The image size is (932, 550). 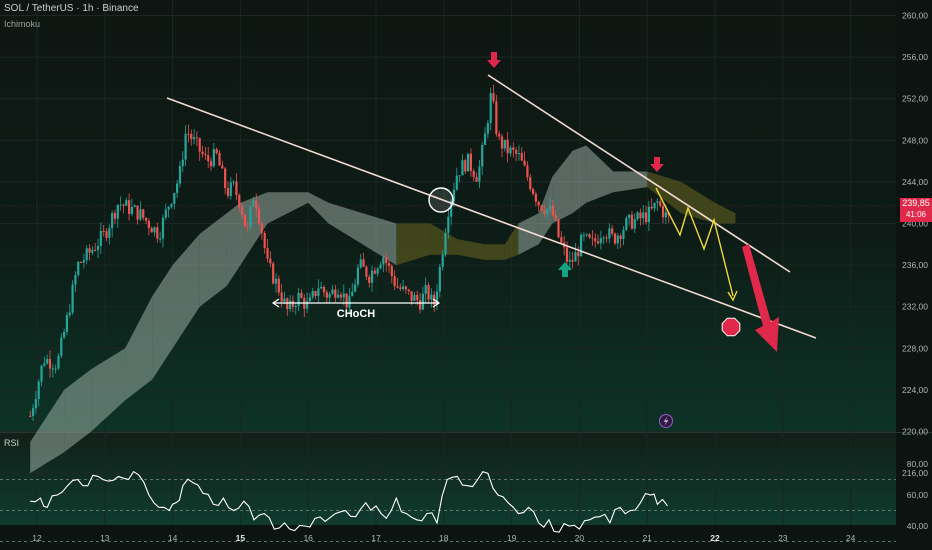 What do you see at coordinates (915, 182) in the screenshot?
I see `price-tick-label: 244,00` at bounding box center [915, 182].